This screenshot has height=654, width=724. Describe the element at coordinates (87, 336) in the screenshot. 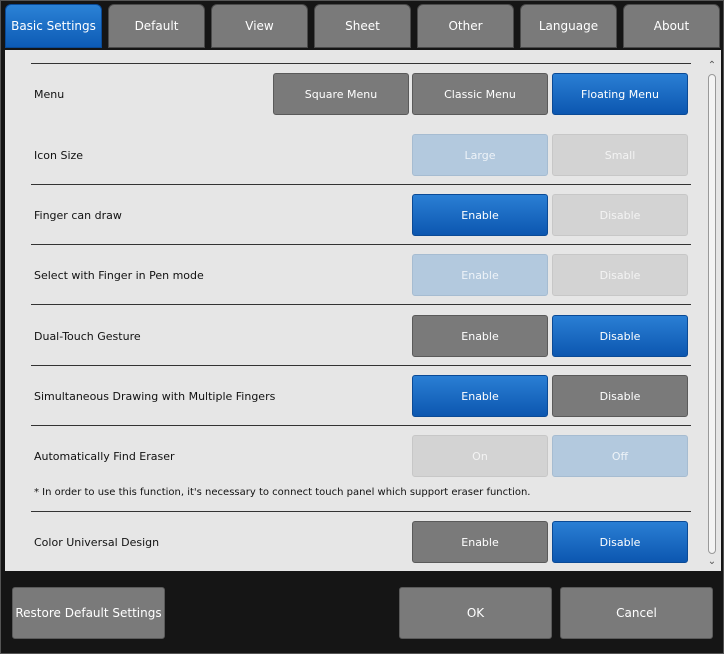

I see `dual-touch-label: Dual-Touch Gesture` at that location.